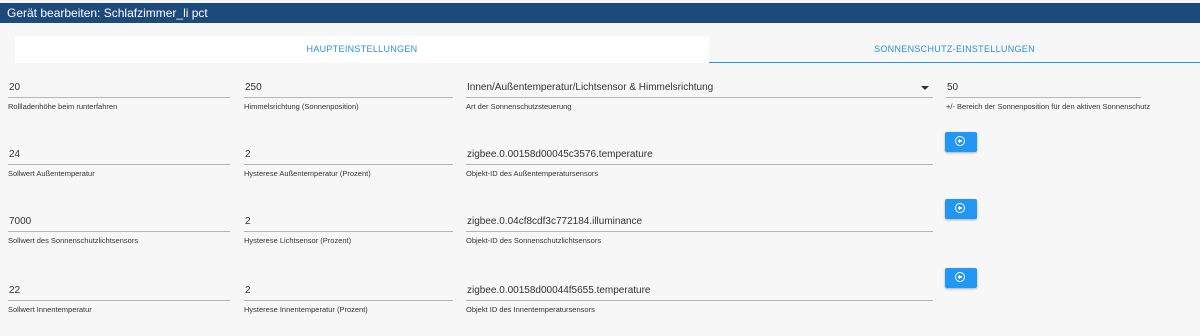 This screenshot has width=1200, height=336. Describe the element at coordinates (119, 291) in the screenshot. I see `indoor-temp-setpoint-input: 22` at that location.